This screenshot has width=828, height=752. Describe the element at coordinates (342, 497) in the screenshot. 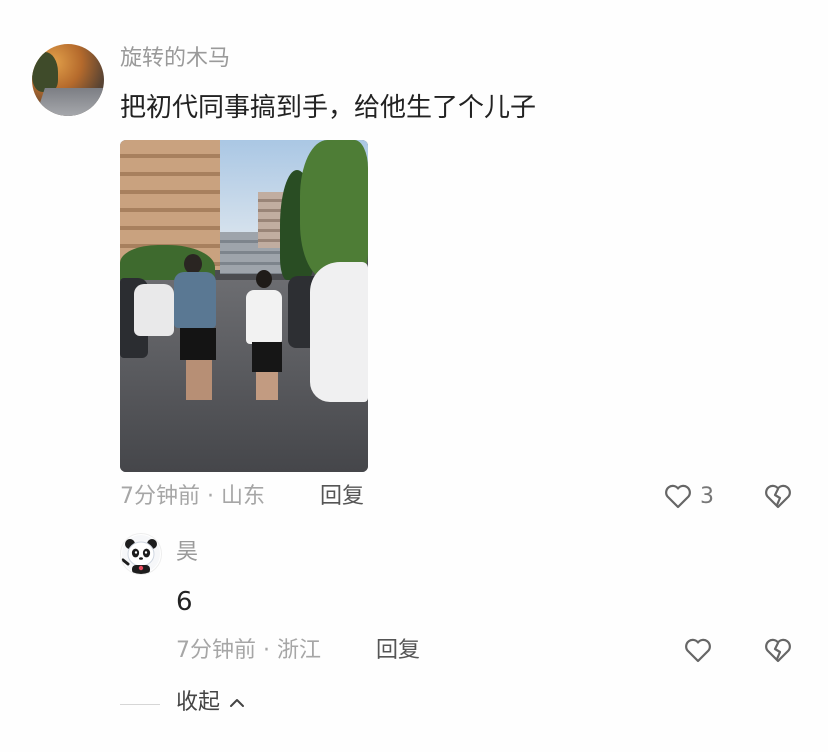

I see `reply-button: 回复` at that location.